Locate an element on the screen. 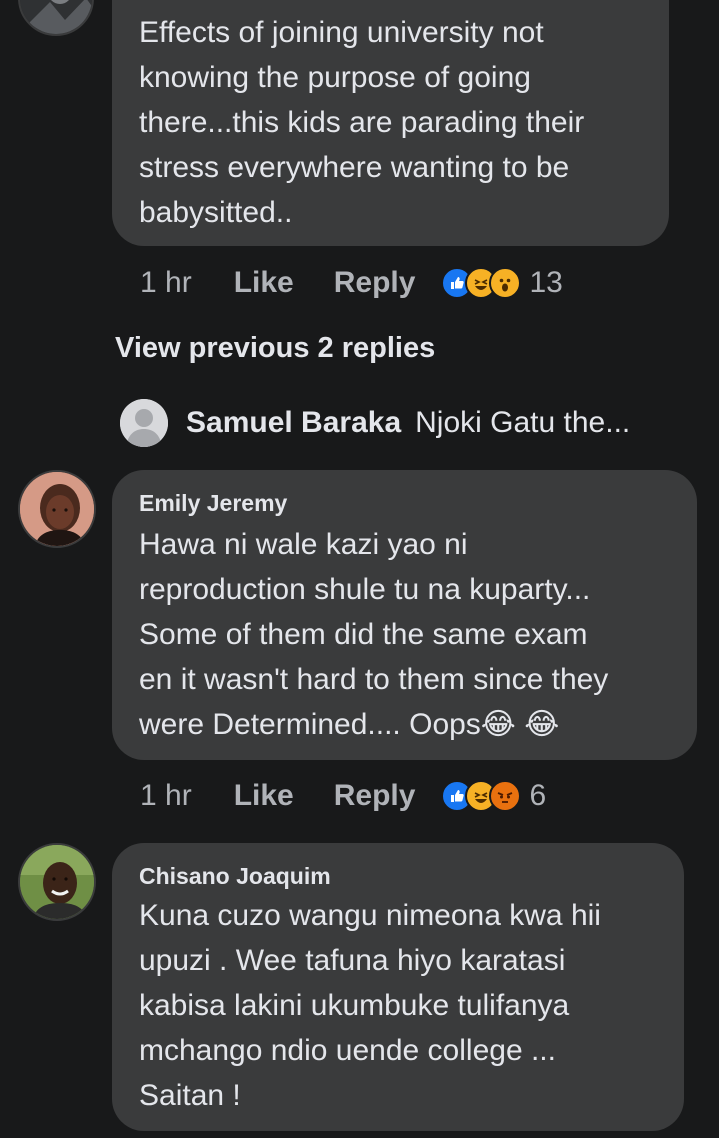 Image resolution: width=719 pixels, height=1138 pixels. default-avatar-icon is located at coordinates (144, 423).